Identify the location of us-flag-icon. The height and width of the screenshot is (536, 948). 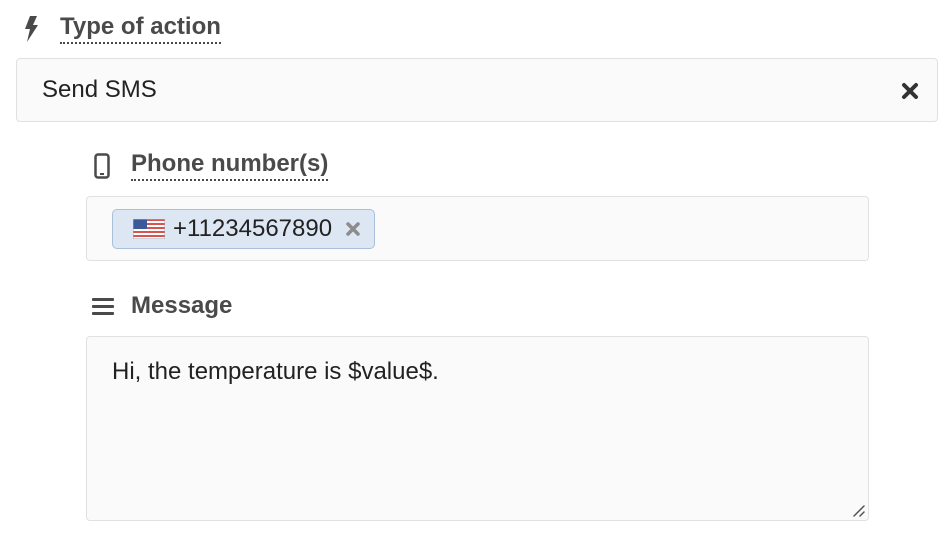
(149, 228).